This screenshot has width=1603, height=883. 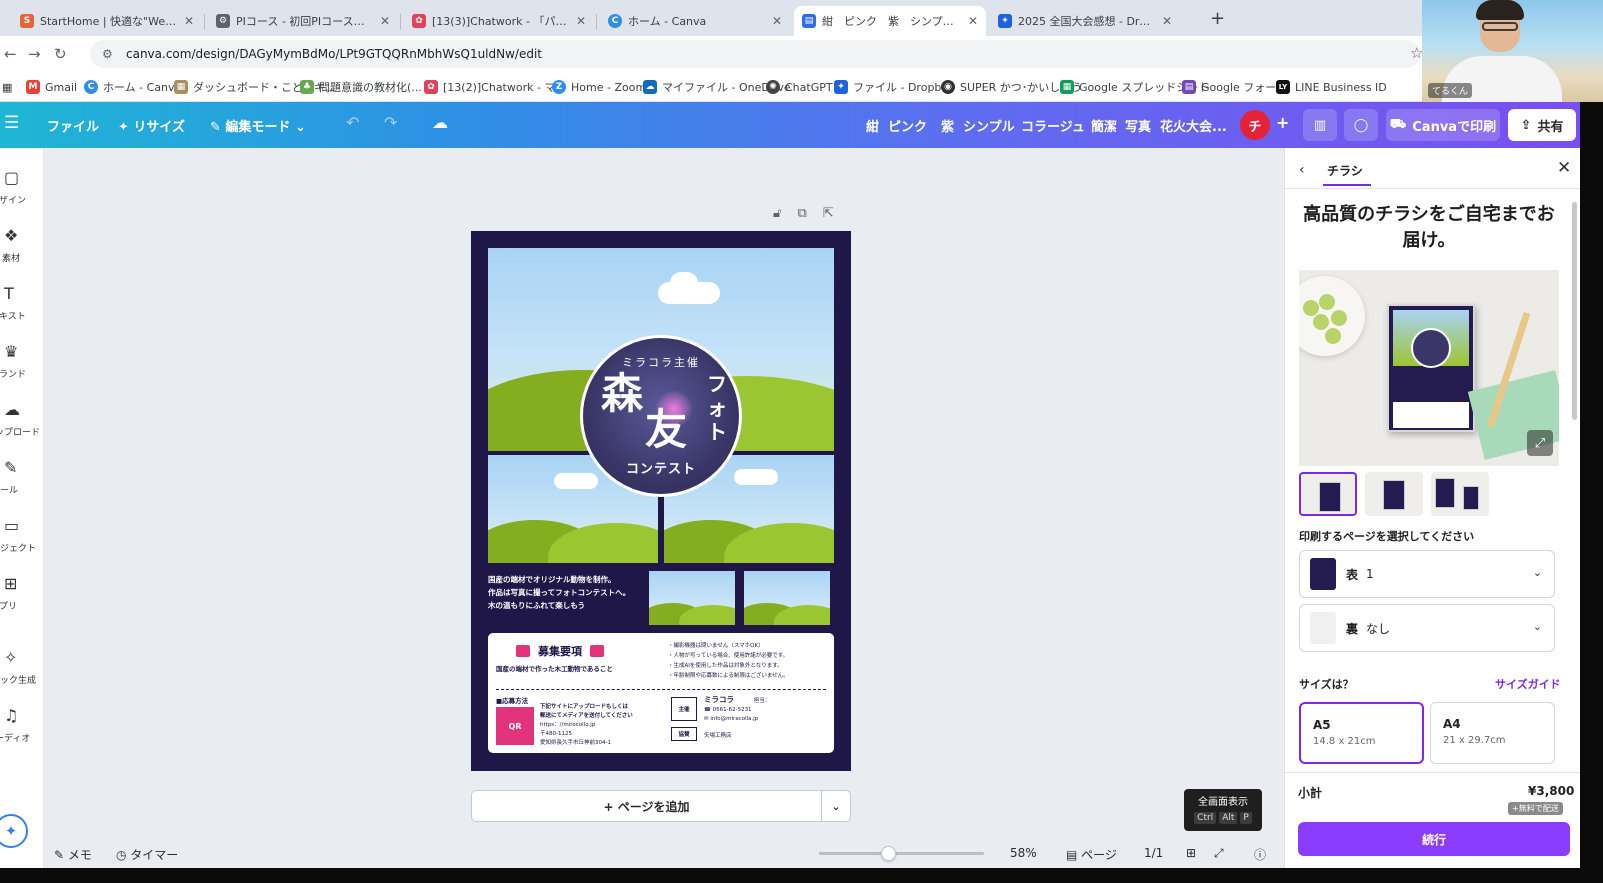 I want to click on undo-icon: ↶, so click(x=352, y=122).